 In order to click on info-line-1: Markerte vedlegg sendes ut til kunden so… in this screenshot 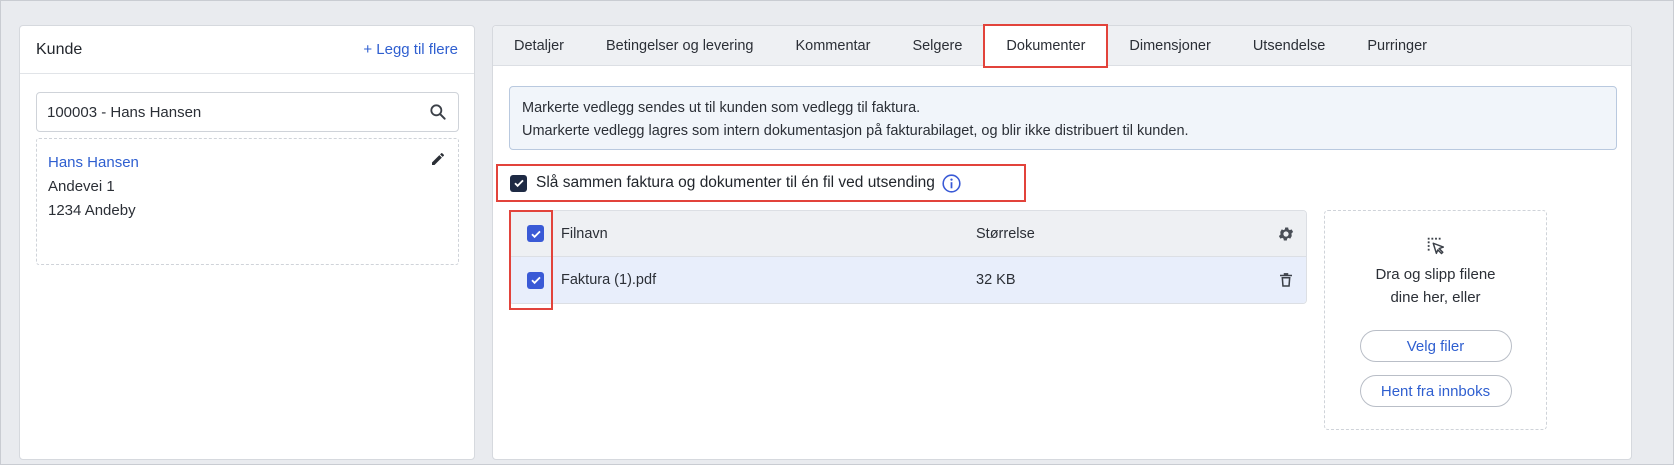, I will do `click(721, 108)`.